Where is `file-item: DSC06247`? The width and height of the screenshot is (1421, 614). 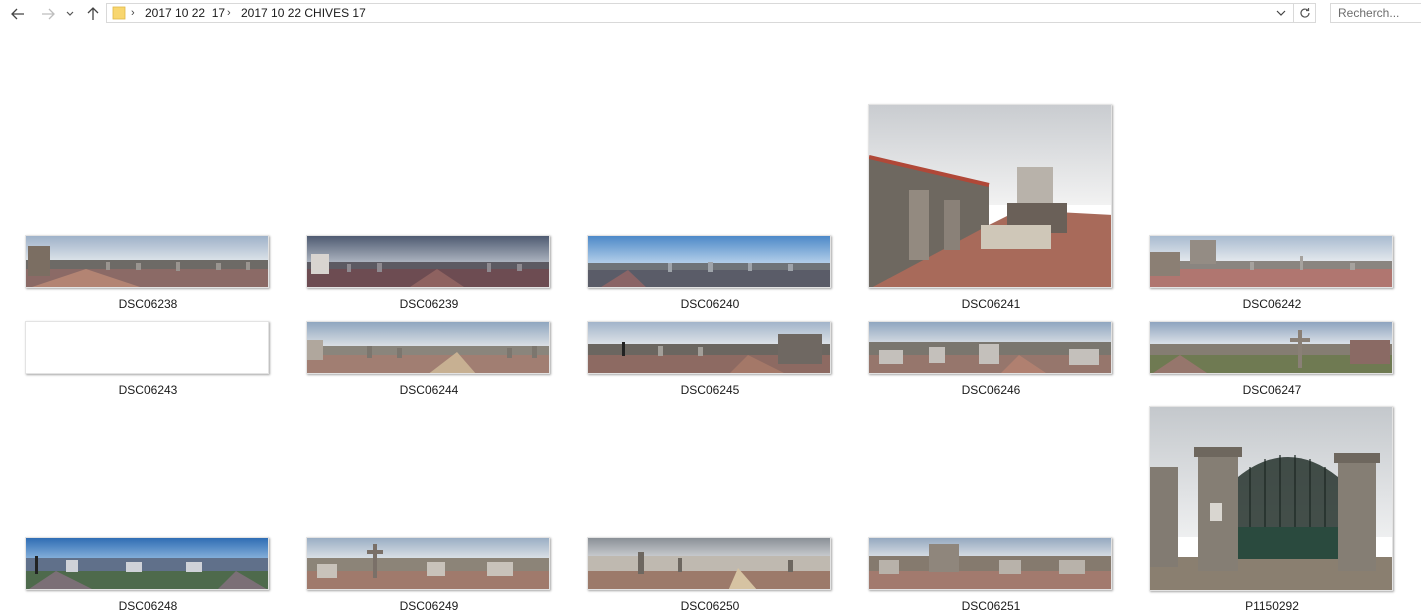
file-item: DSC06247 is located at coordinates (1272, 361).